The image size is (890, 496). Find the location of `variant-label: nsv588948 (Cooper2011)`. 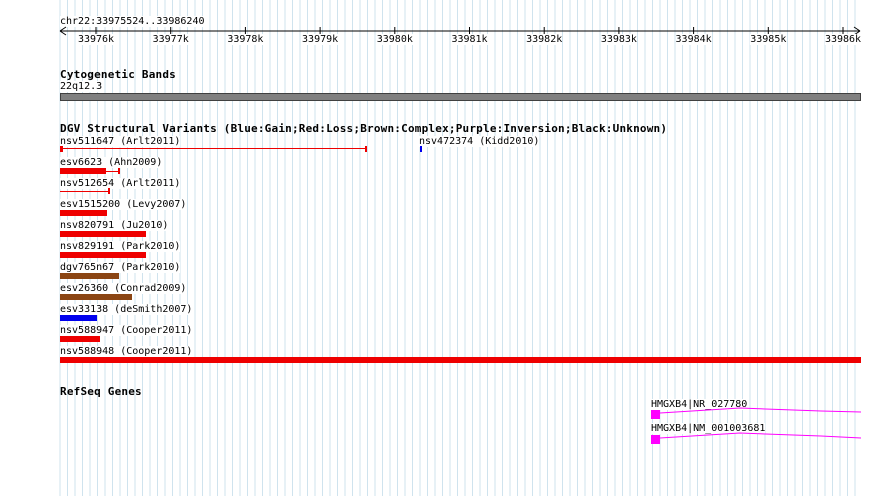

variant-label: nsv588948 (Cooper2011) is located at coordinates (126, 351).